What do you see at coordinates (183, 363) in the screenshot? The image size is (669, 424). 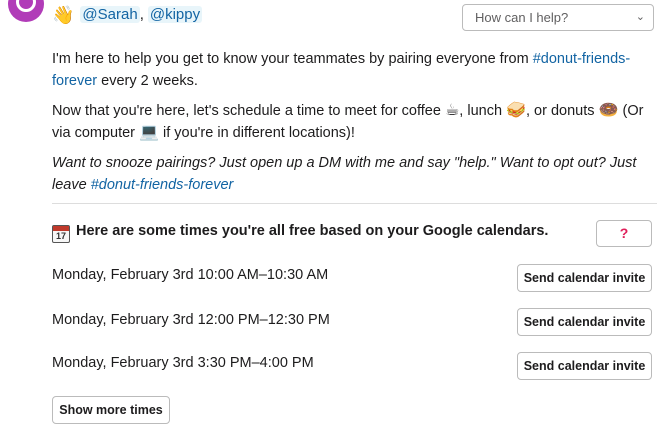 I see `time-slot-3: Monday, February 3rd 3:30 PM–4:00 PM` at bounding box center [183, 363].